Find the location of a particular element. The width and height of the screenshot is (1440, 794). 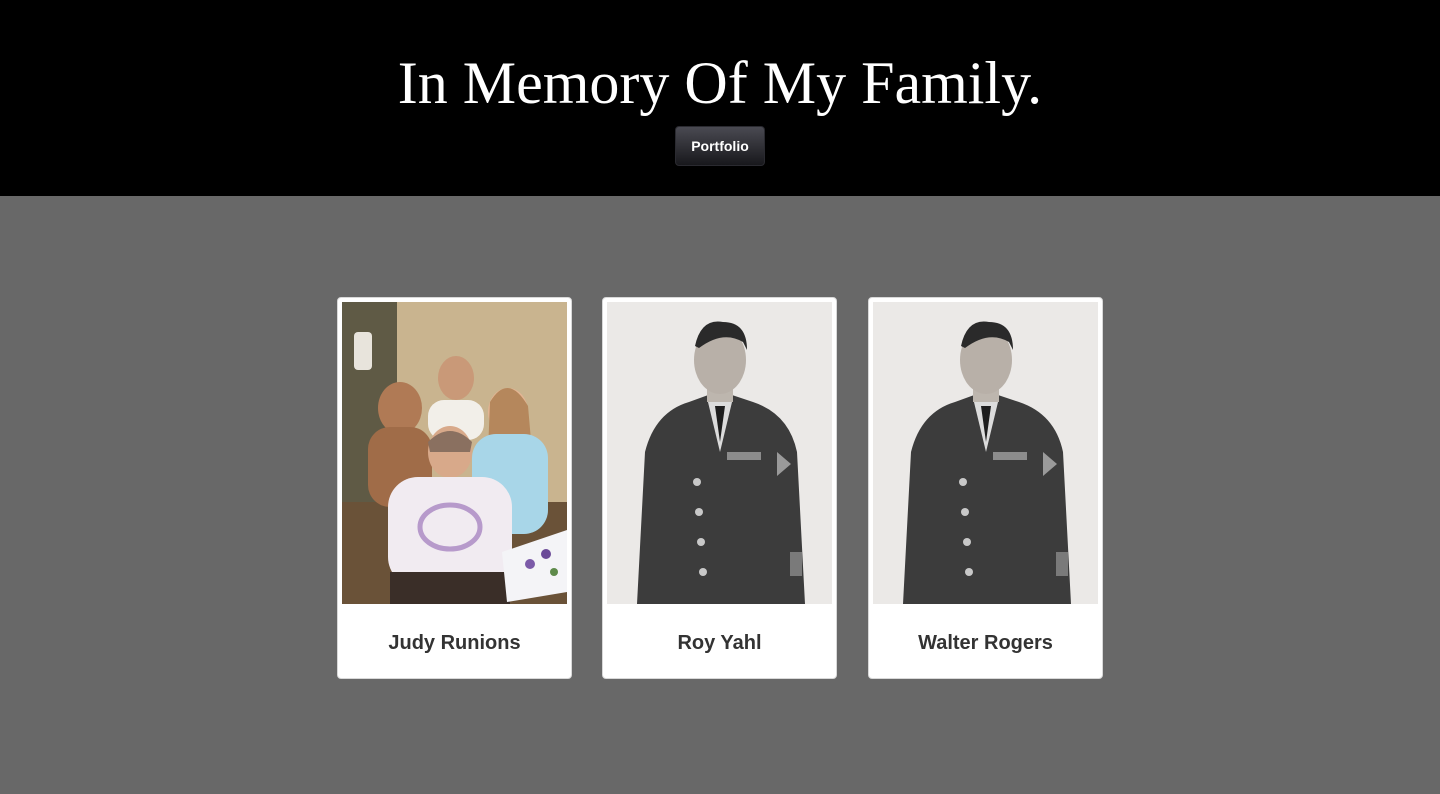

family-photo is located at coordinates (454, 453).